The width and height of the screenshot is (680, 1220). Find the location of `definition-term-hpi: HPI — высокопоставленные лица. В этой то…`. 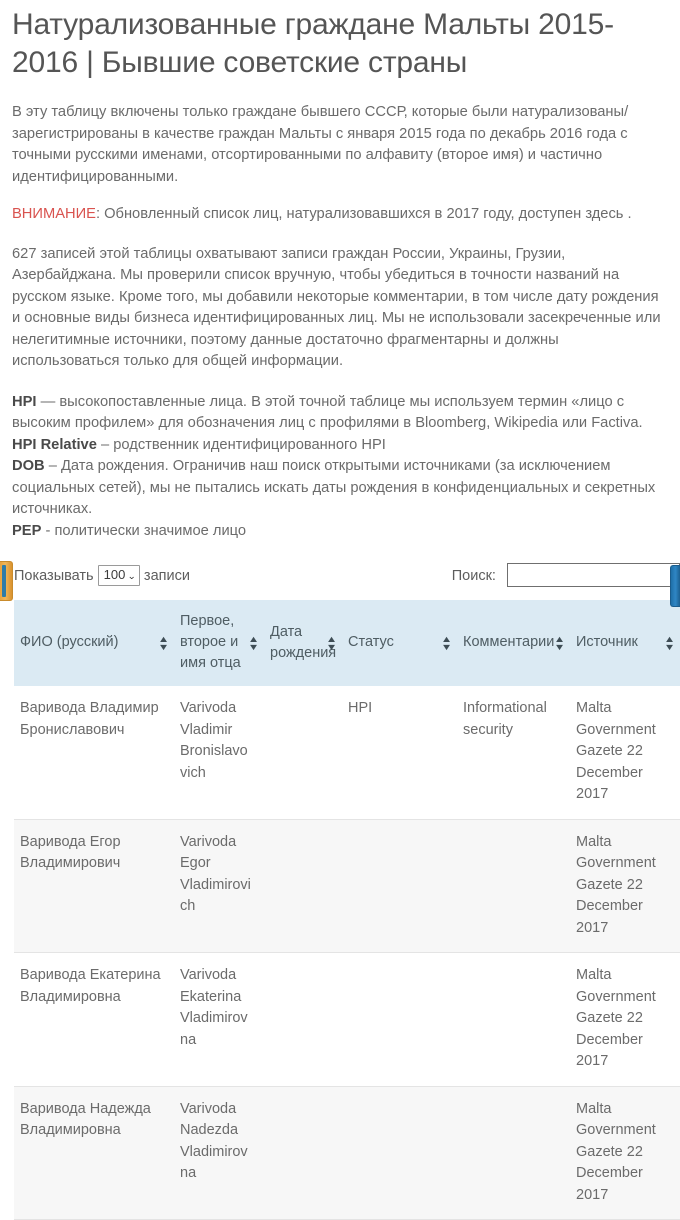

definition-term-hpi: HPI — высокопоставленные лица. В этой то… is located at coordinates (327, 412).